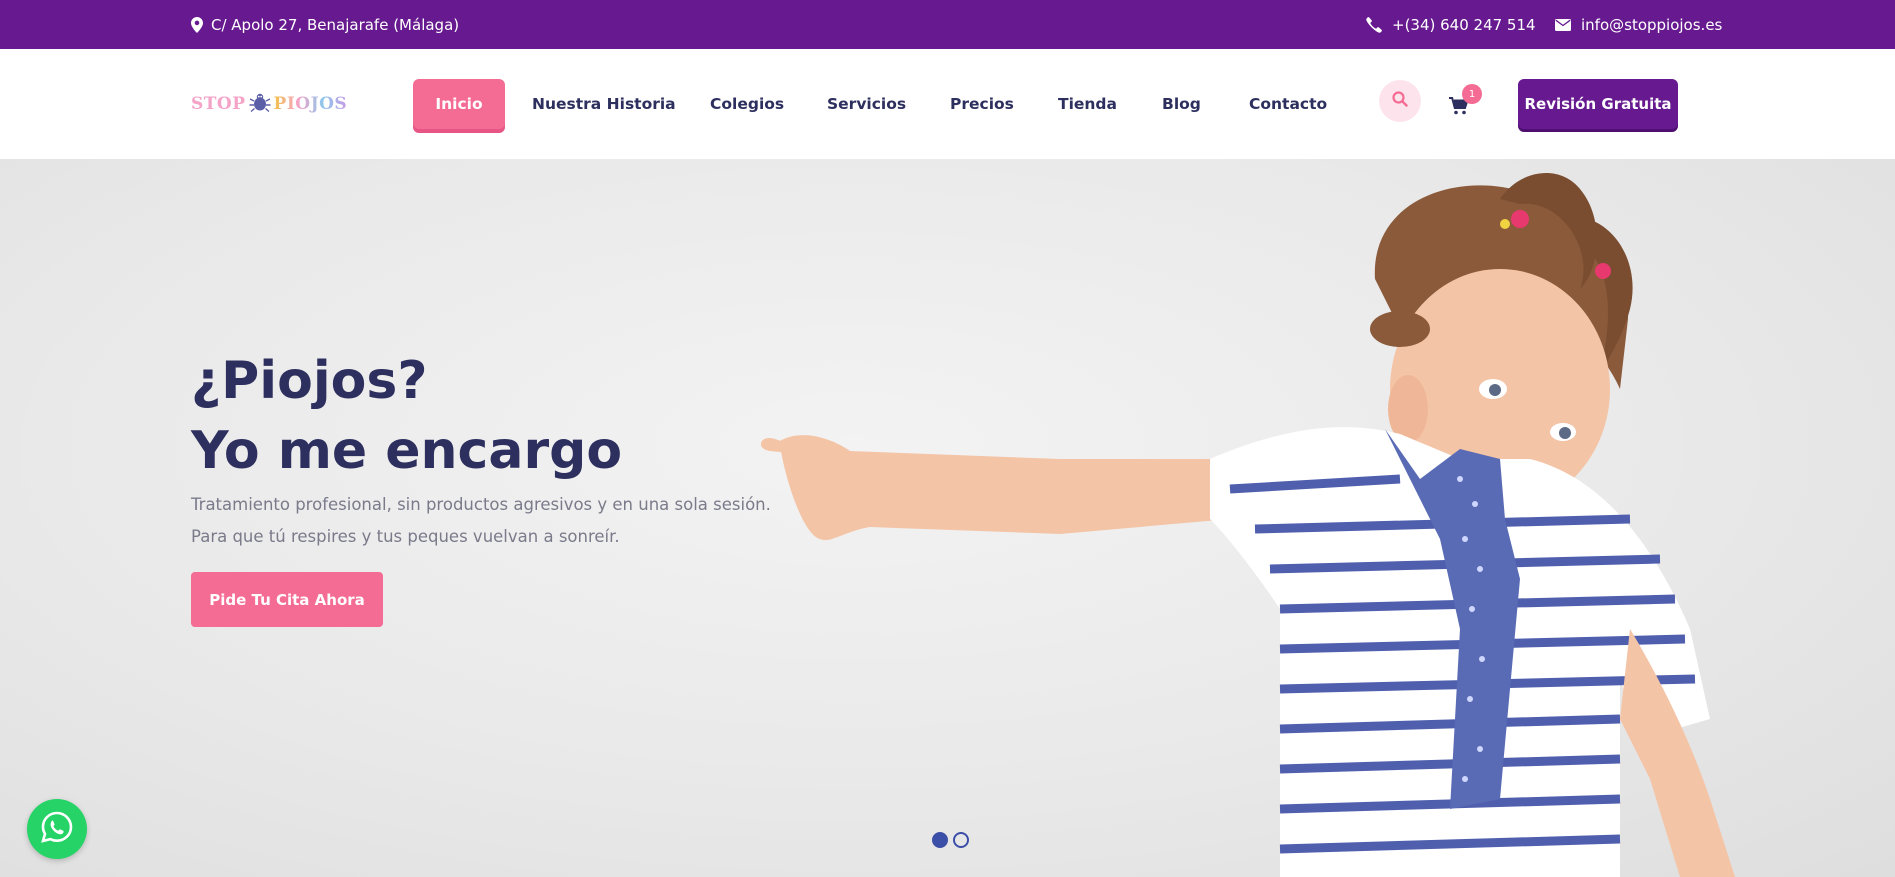 Image resolution: width=1895 pixels, height=877 pixels. What do you see at coordinates (1087, 104) in the screenshot?
I see `nav-item-tienda: Tienda` at bounding box center [1087, 104].